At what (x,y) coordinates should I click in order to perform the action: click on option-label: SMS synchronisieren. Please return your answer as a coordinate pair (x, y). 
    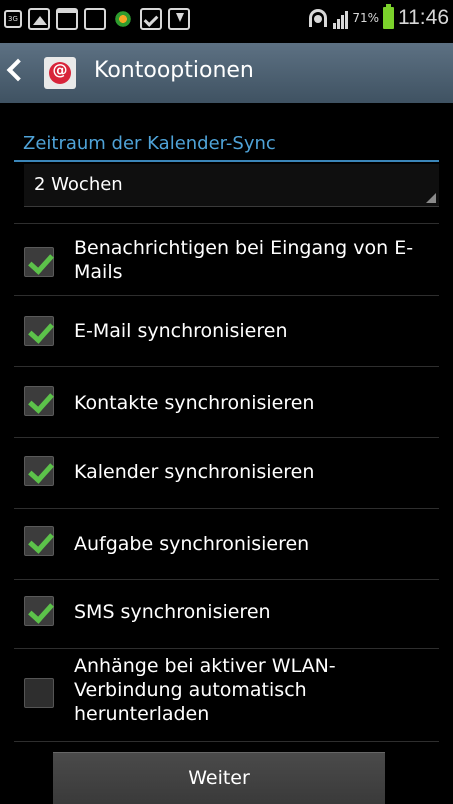
    Looking at the image, I should click on (172, 612).